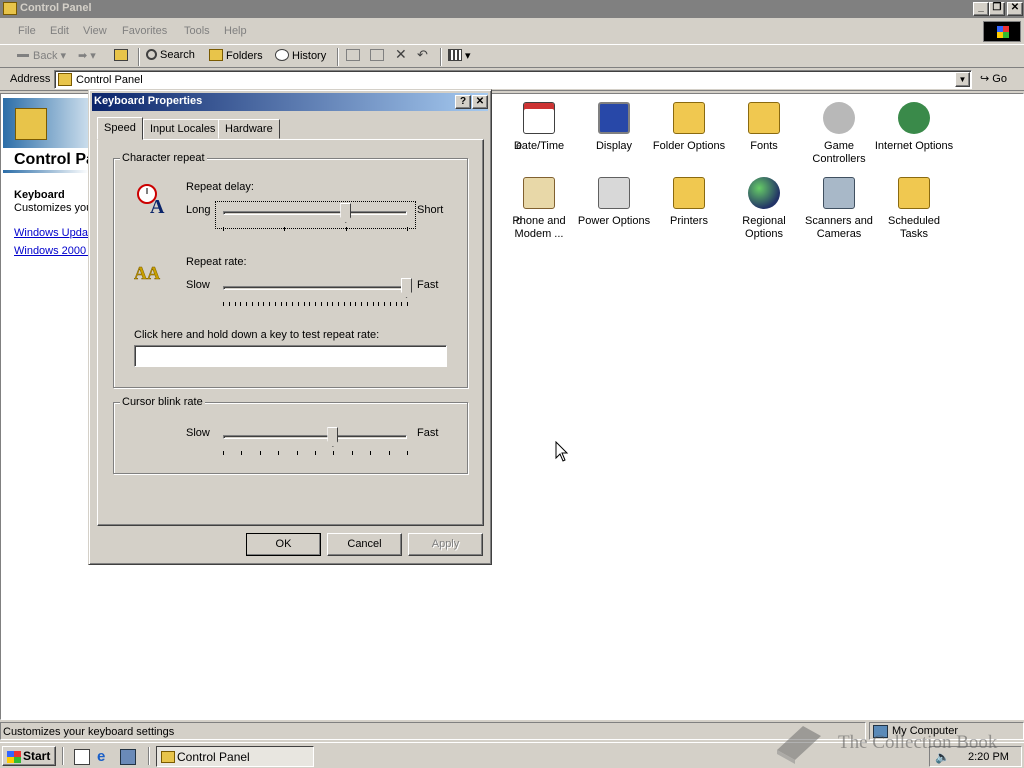 This screenshot has height=768, width=1024. Describe the element at coordinates (338, 57) in the screenshot. I see `toolbar-separator` at that location.